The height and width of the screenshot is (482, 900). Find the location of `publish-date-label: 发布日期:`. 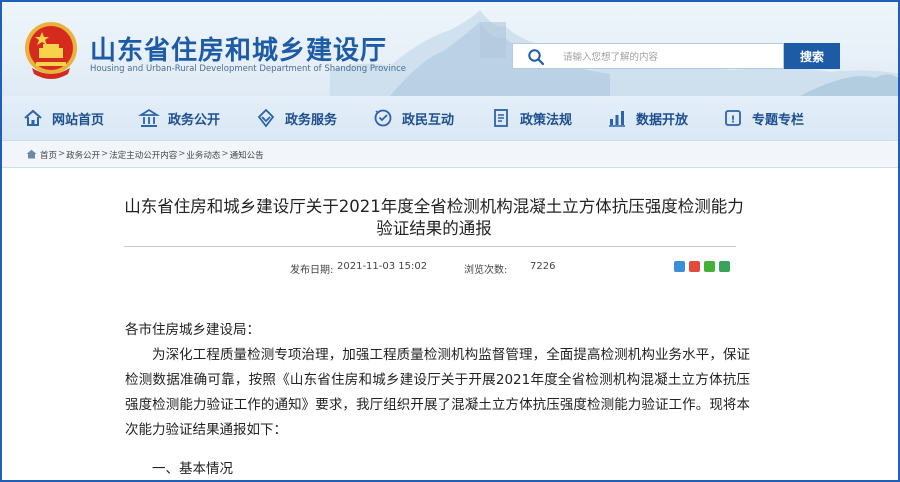

publish-date-label: 发布日期: is located at coordinates (312, 270).